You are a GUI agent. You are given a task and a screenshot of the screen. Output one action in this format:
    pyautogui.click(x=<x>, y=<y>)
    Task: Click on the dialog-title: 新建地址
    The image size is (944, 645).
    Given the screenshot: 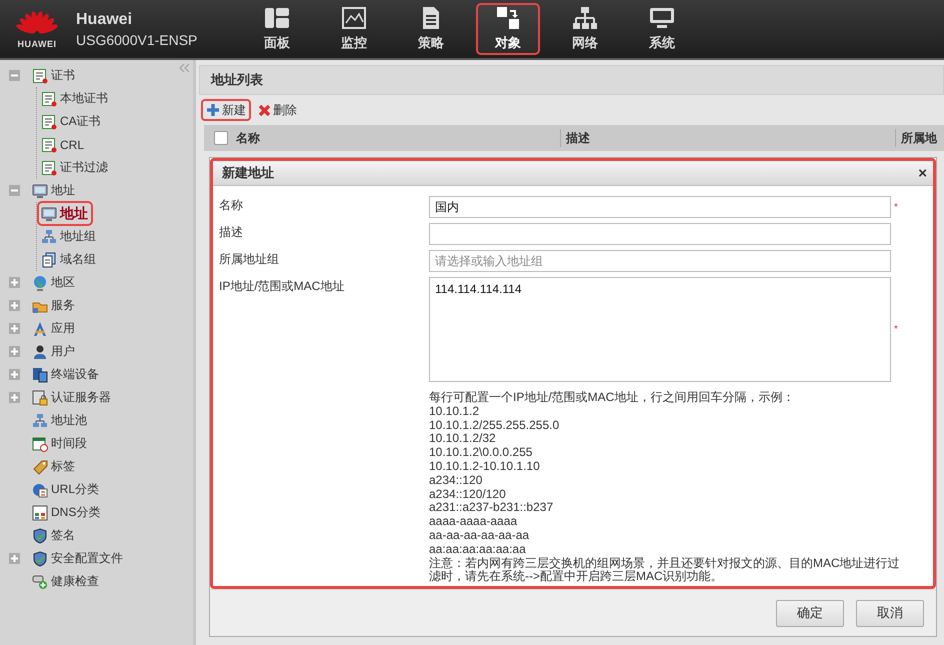 What is the action you would take?
    pyautogui.click(x=248, y=173)
    